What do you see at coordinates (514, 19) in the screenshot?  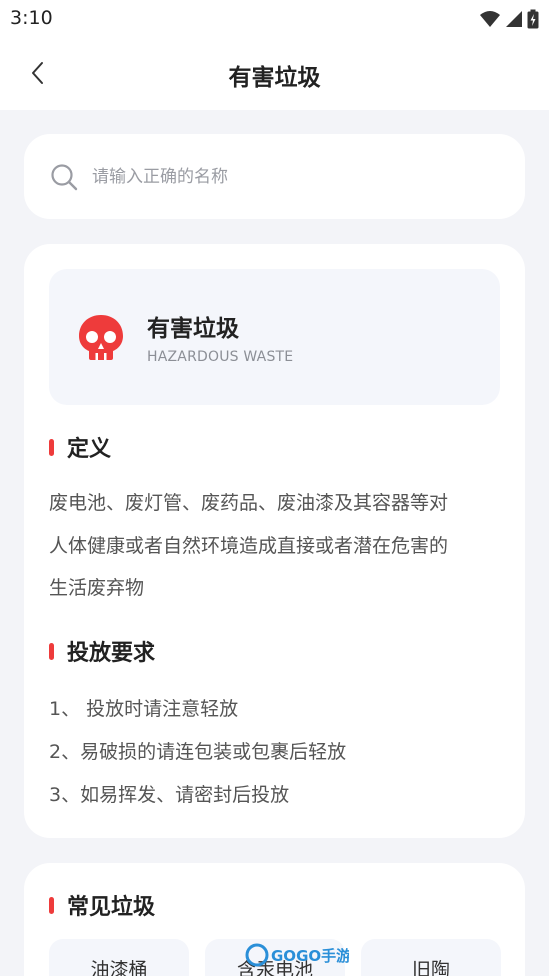 I see `cell-signal-icon` at bounding box center [514, 19].